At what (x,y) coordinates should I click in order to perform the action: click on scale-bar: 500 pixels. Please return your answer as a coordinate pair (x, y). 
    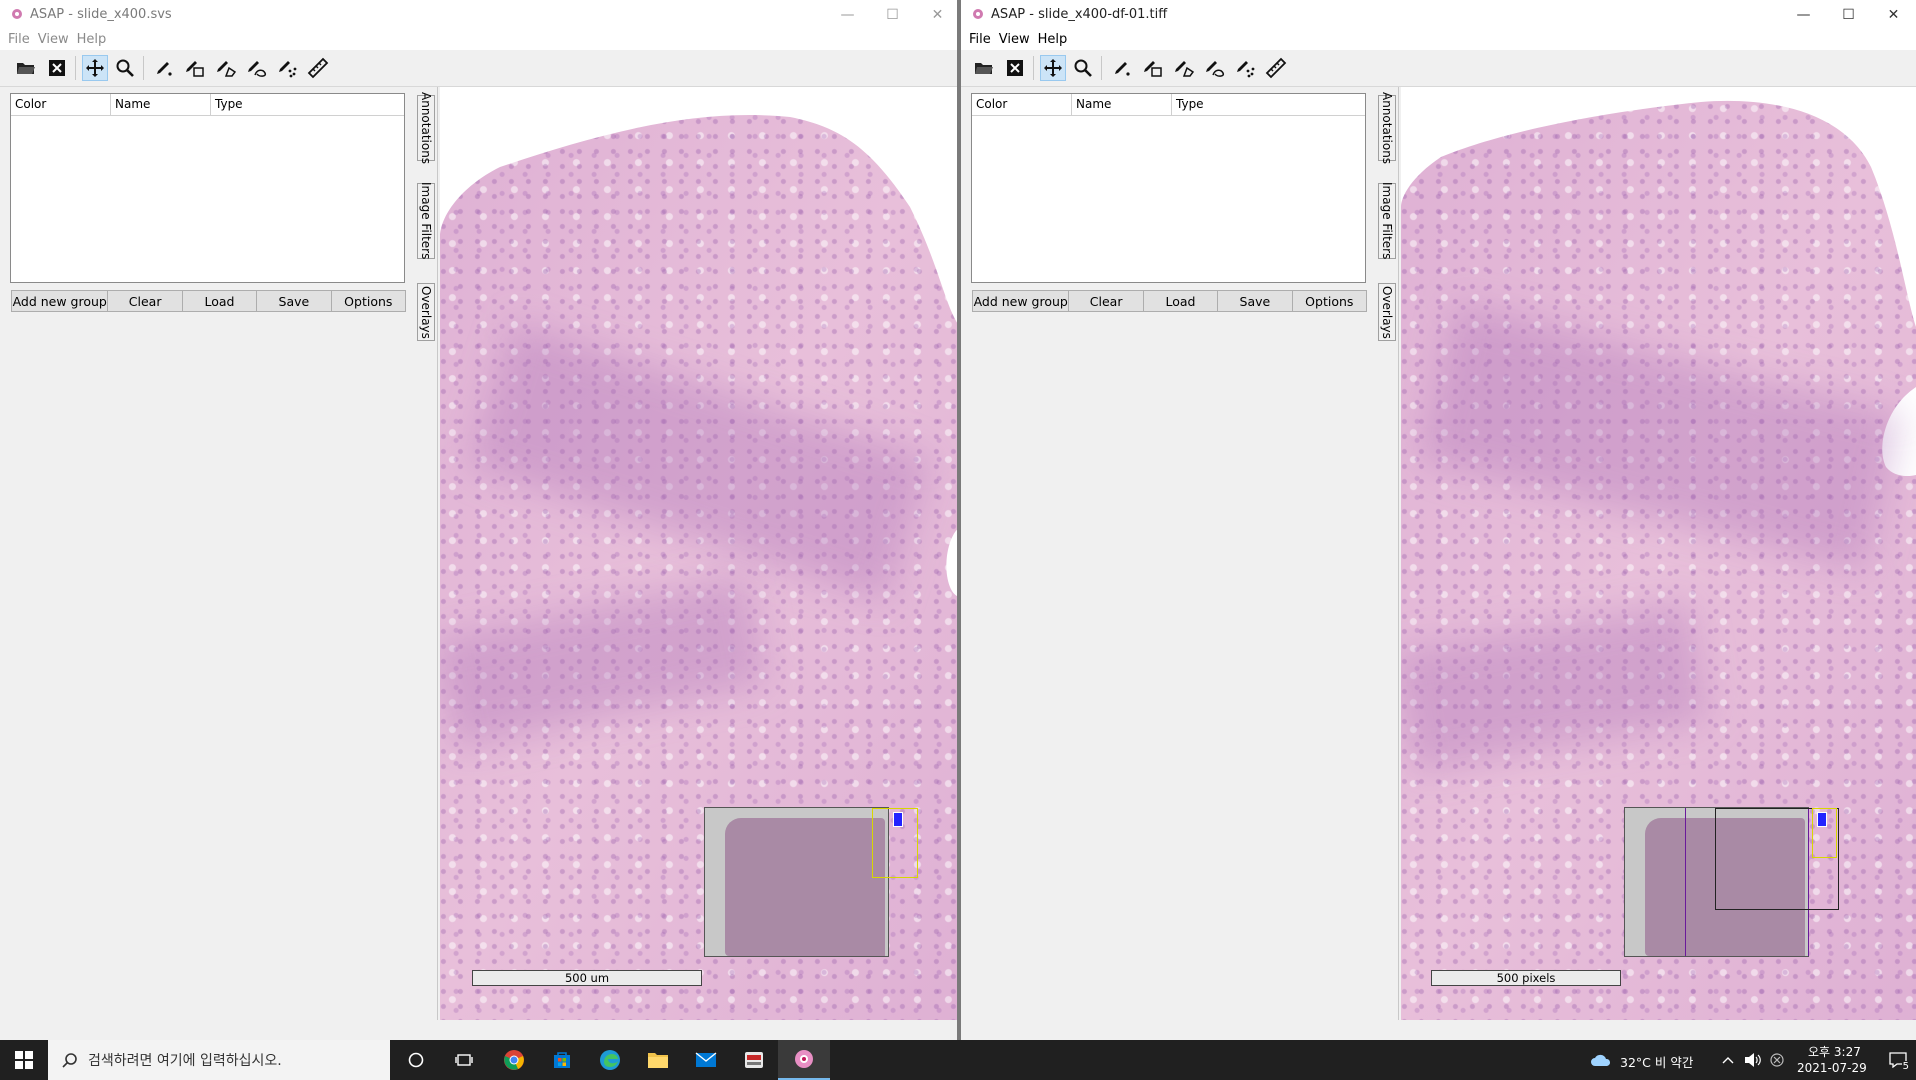
    Looking at the image, I should click on (1526, 978).